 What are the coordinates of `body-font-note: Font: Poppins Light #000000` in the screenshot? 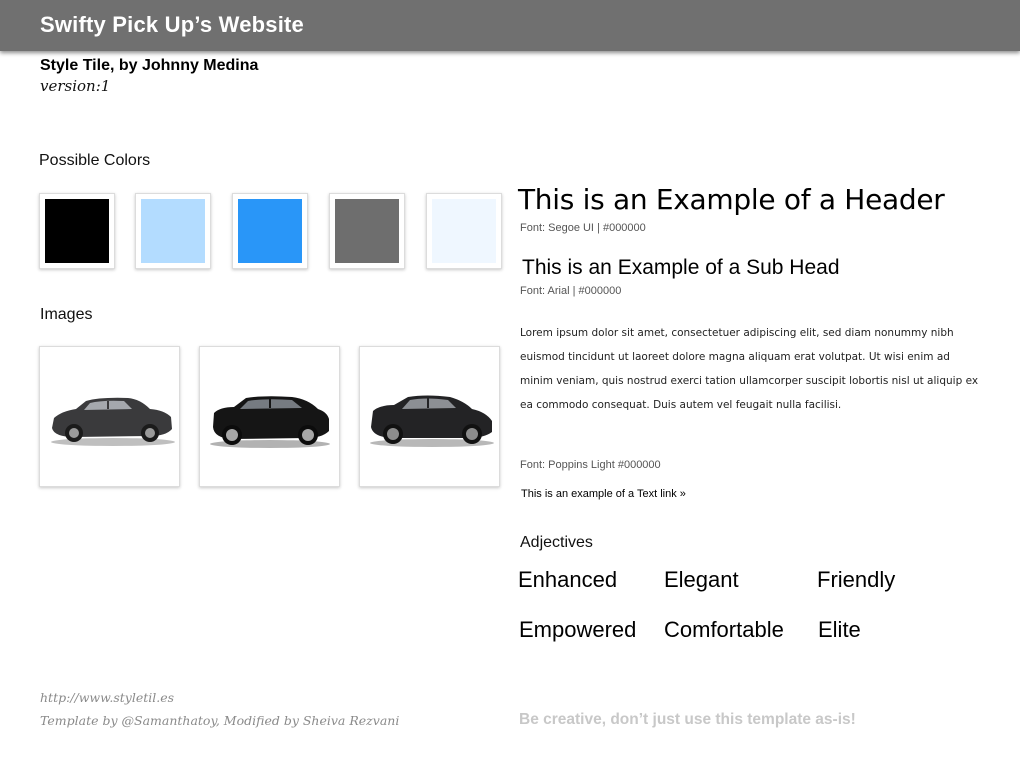 It's located at (590, 465).